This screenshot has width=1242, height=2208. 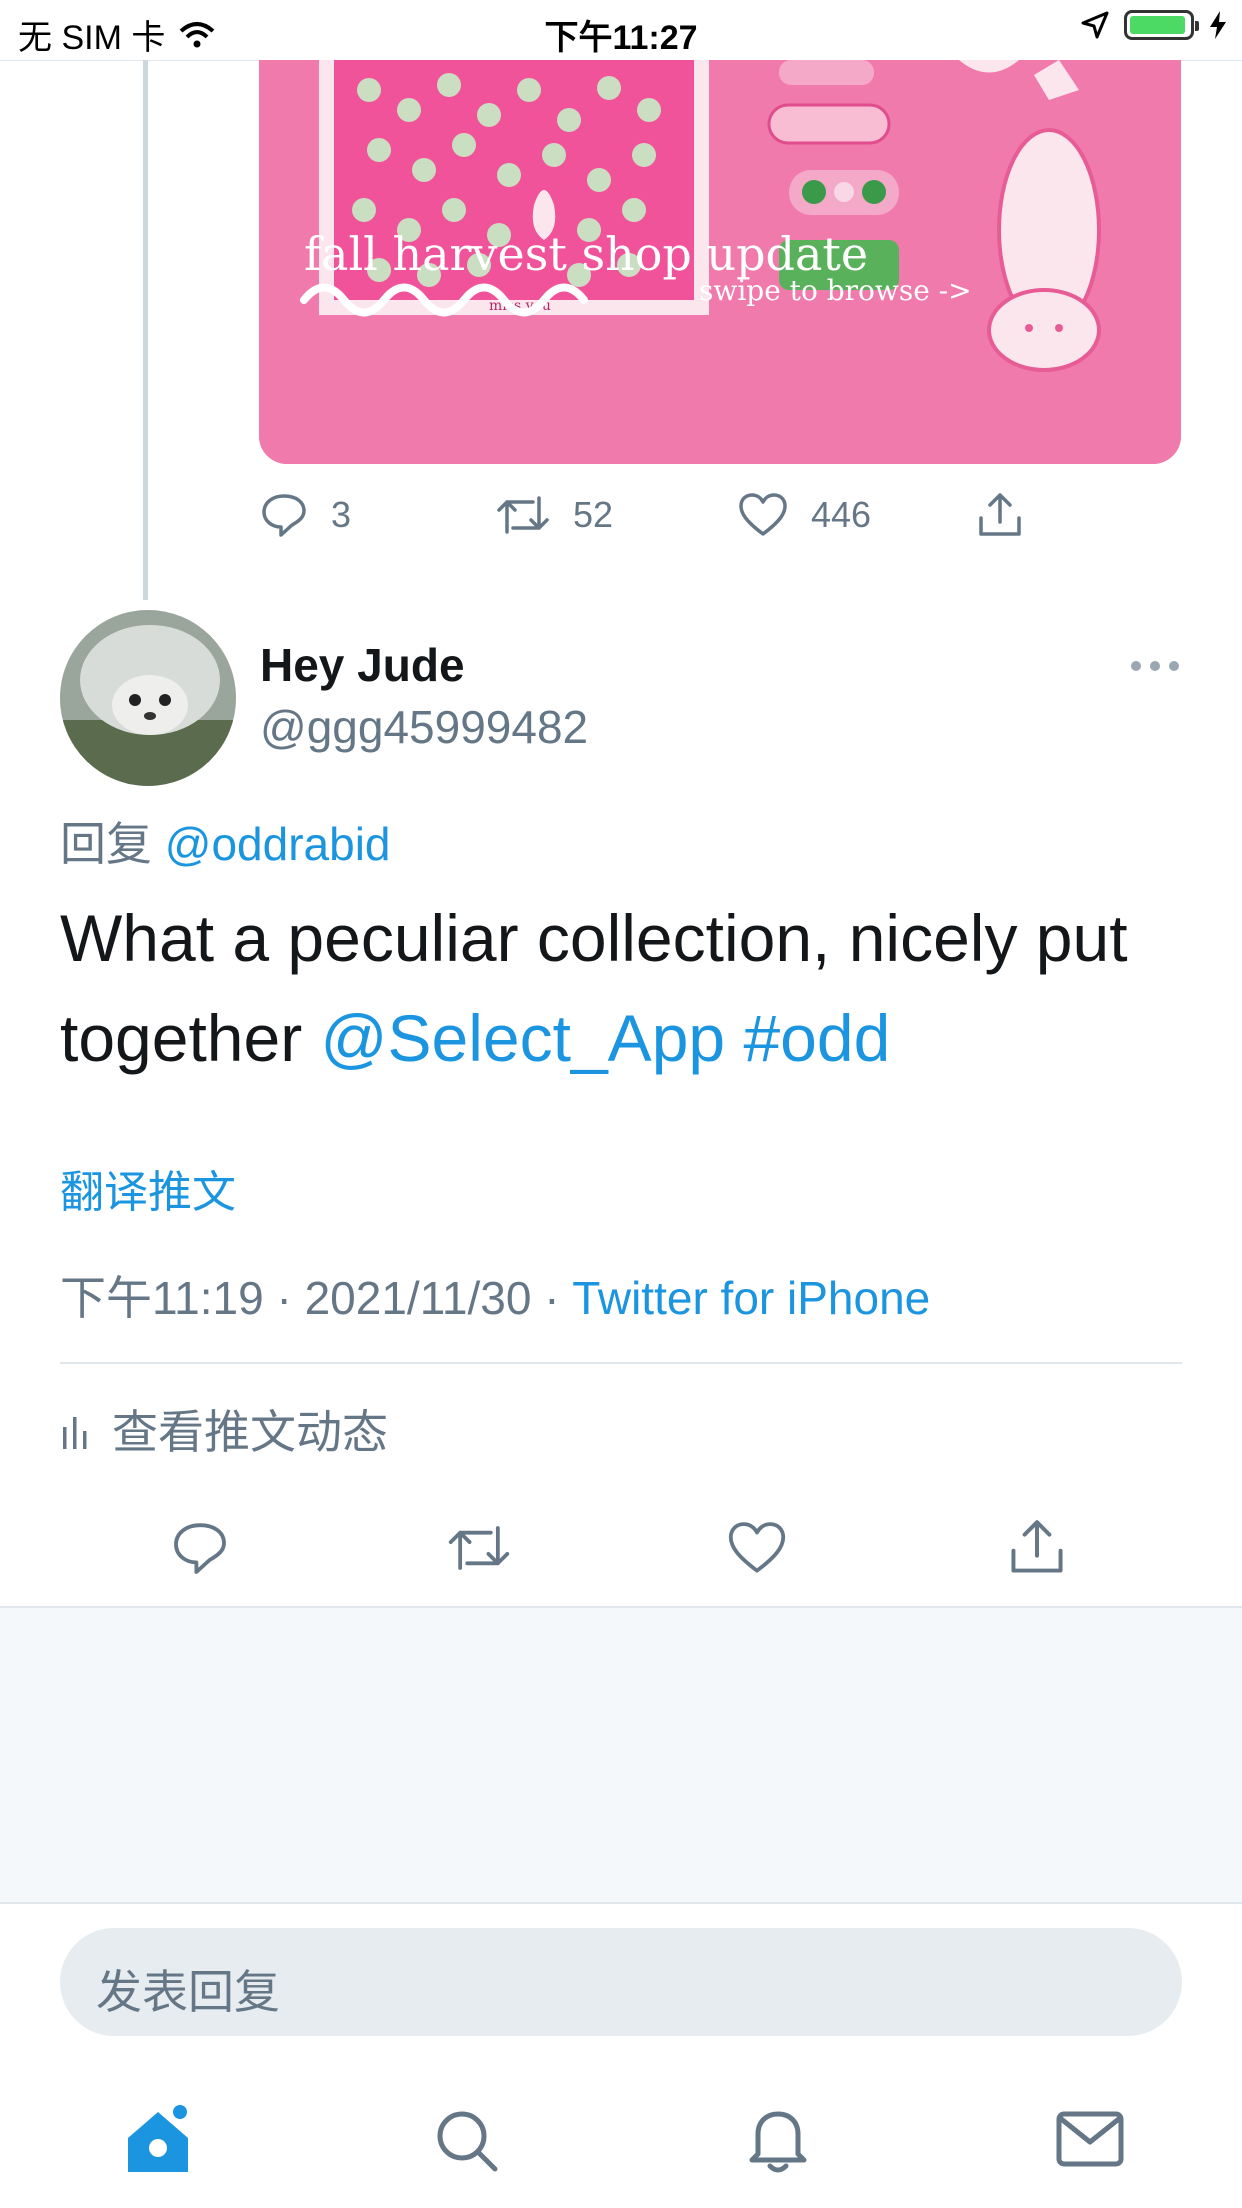 I want to click on parent-tweet-actions: 3 52 446, so click(x=659, y=520).